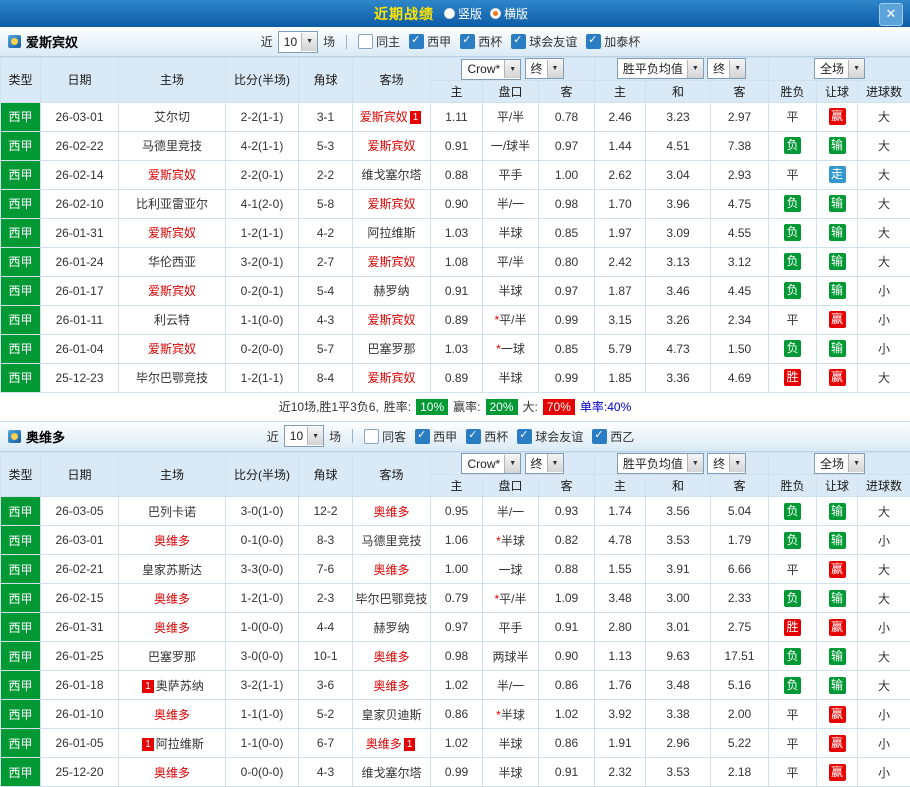  I want to click on team-name: 比利亚雷亚尔, so click(172, 204).